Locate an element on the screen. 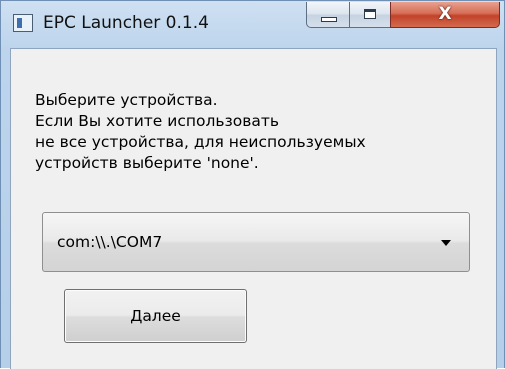  instruction-line: устройств выберите 'none'. is located at coordinates (147, 163).